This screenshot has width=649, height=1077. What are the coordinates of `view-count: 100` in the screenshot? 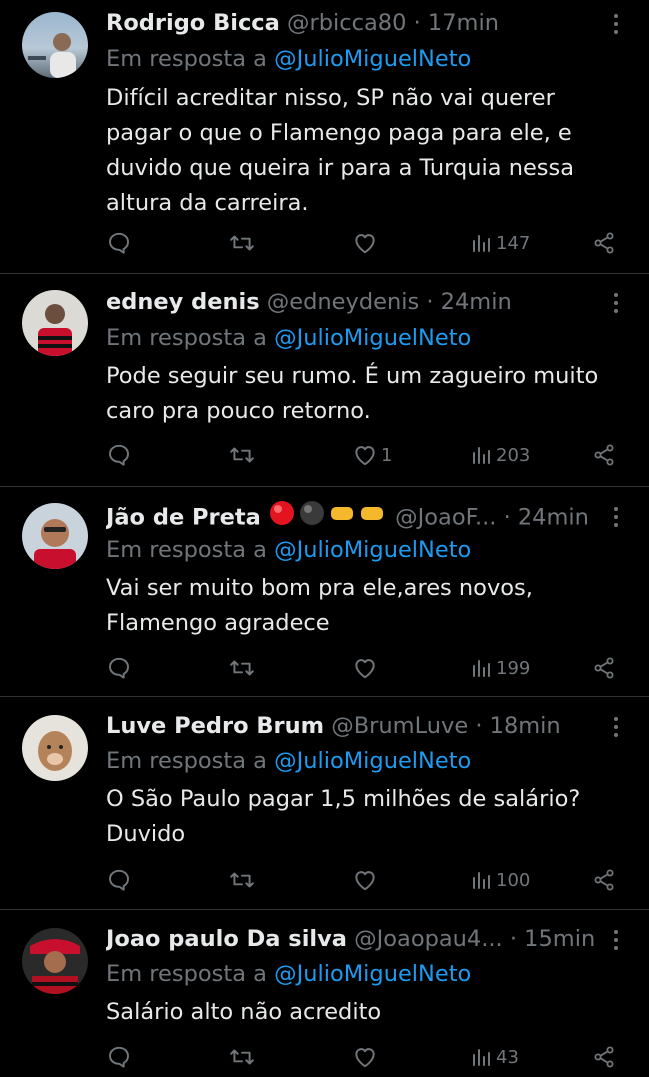 It's located at (513, 880).